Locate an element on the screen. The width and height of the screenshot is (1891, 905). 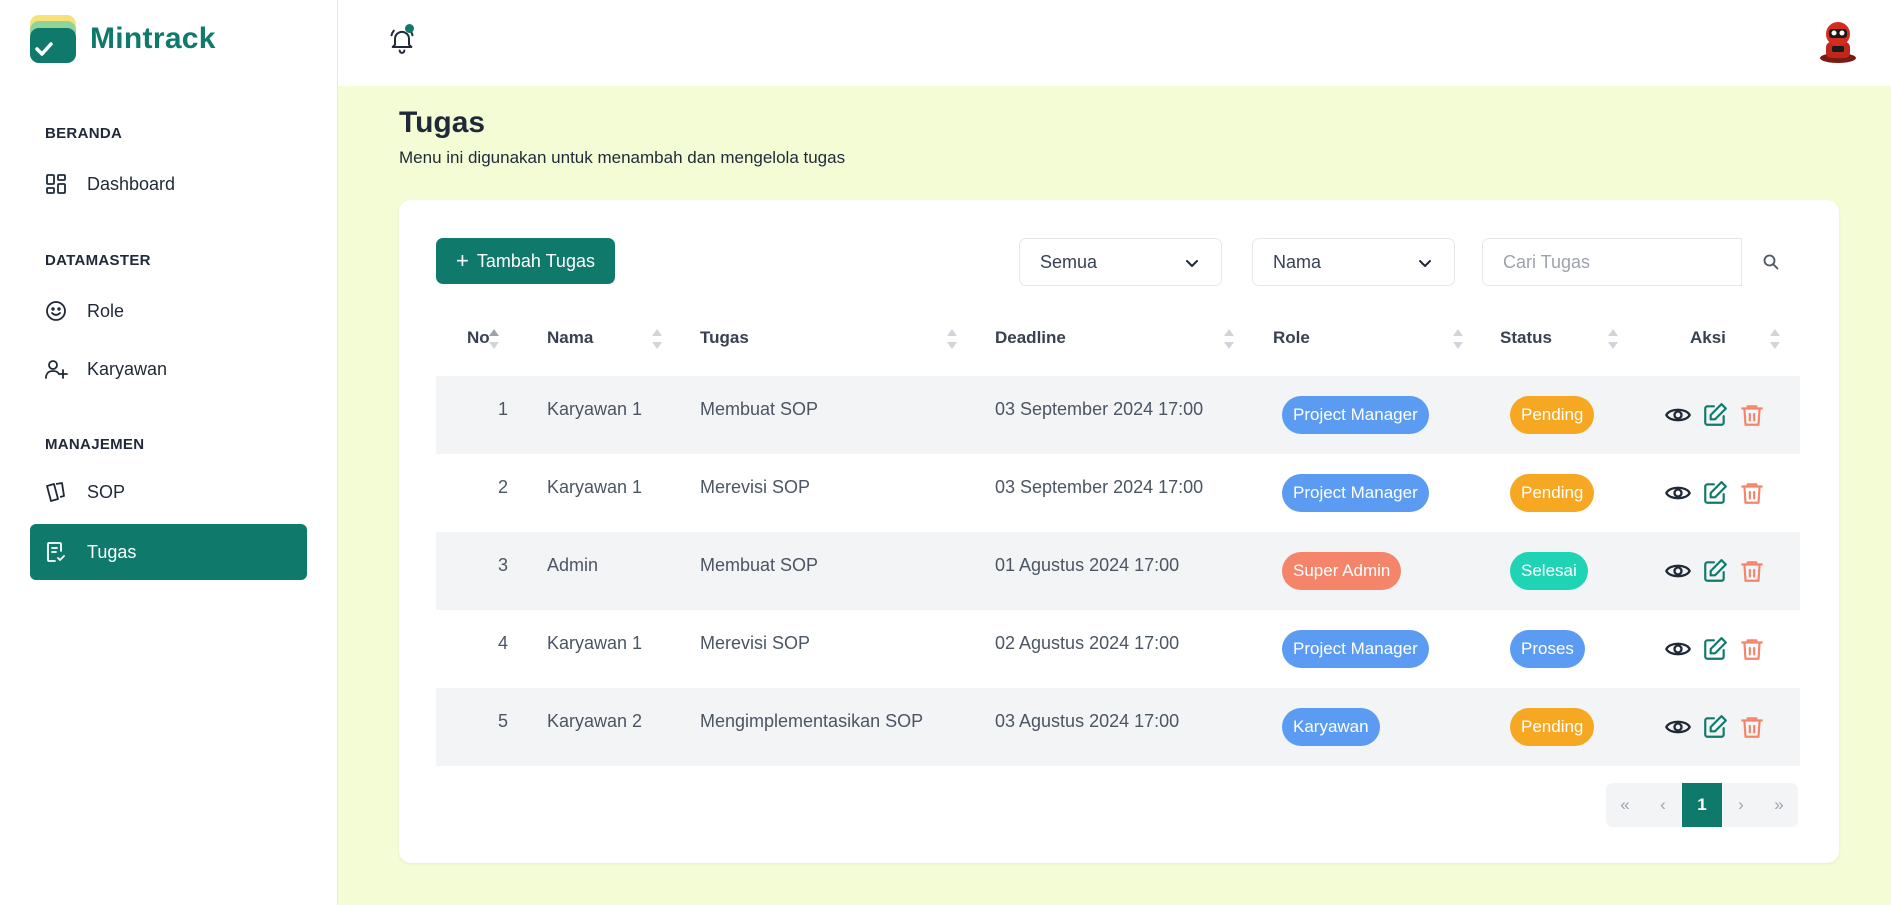
next-page-button: › is located at coordinates (1741, 805).